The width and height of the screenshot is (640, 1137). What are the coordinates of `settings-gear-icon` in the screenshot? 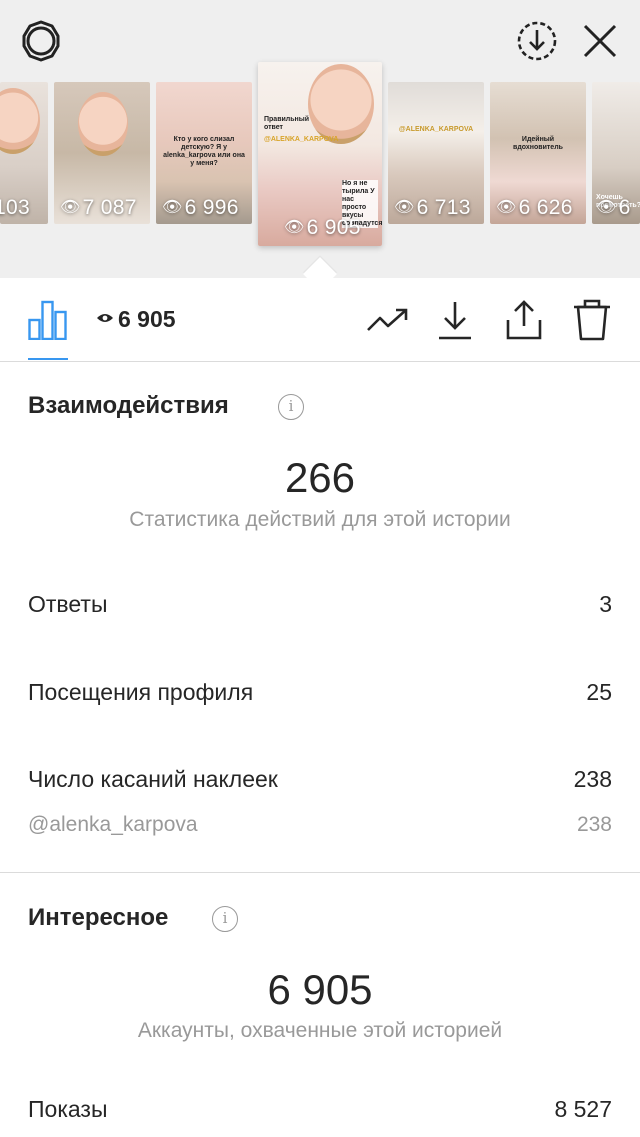 It's located at (41, 41).